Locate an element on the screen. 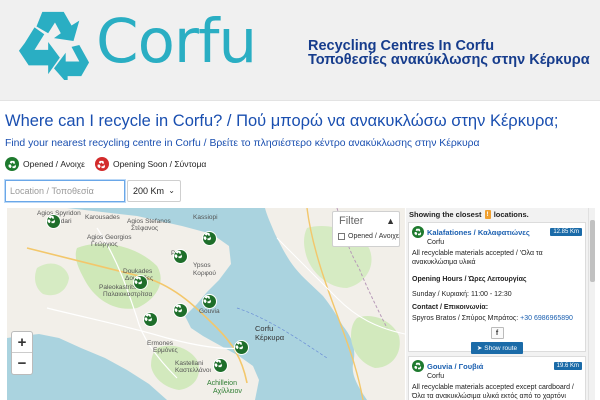 The image size is (600, 400). filter-opened-label: Opened / Ανοιχε is located at coordinates (374, 236).